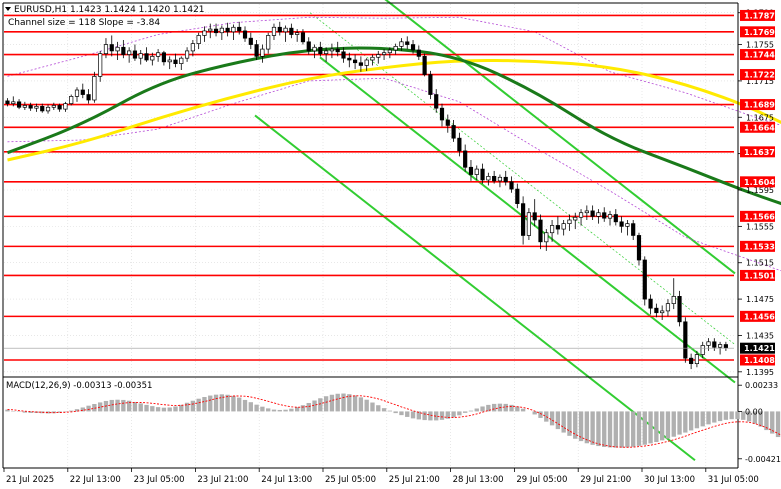  I want to click on macd-label: MACD(12,26,9) -0.00313 -0.00351, so click(79, 386).